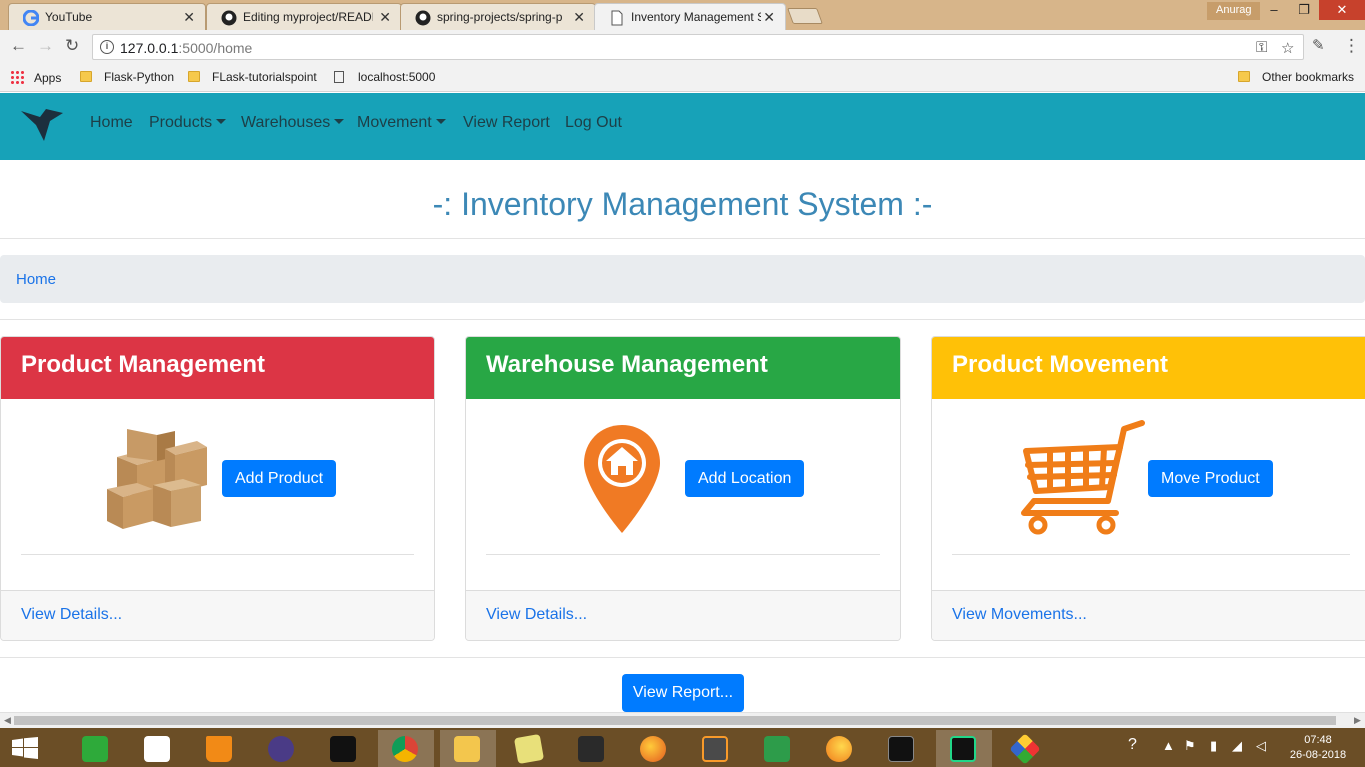 The width and height of the screenshot is (1365, 767). I want to click on browser-tab-inventory: Inventory Management S ✕, so click(690, 16).